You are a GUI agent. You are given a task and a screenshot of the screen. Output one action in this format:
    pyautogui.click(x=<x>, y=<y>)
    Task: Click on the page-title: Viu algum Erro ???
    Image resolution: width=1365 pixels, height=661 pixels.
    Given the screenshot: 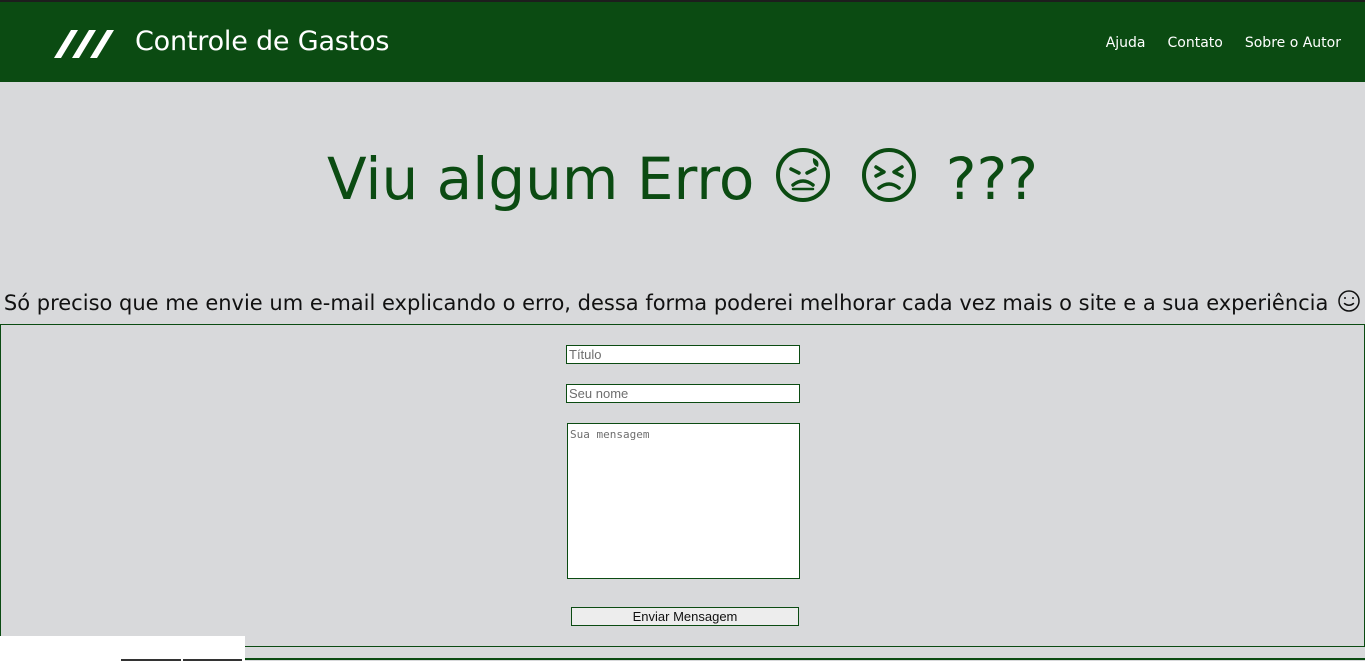 What is the action you would take?
    pyautogui.click(x=682, y=179)
    